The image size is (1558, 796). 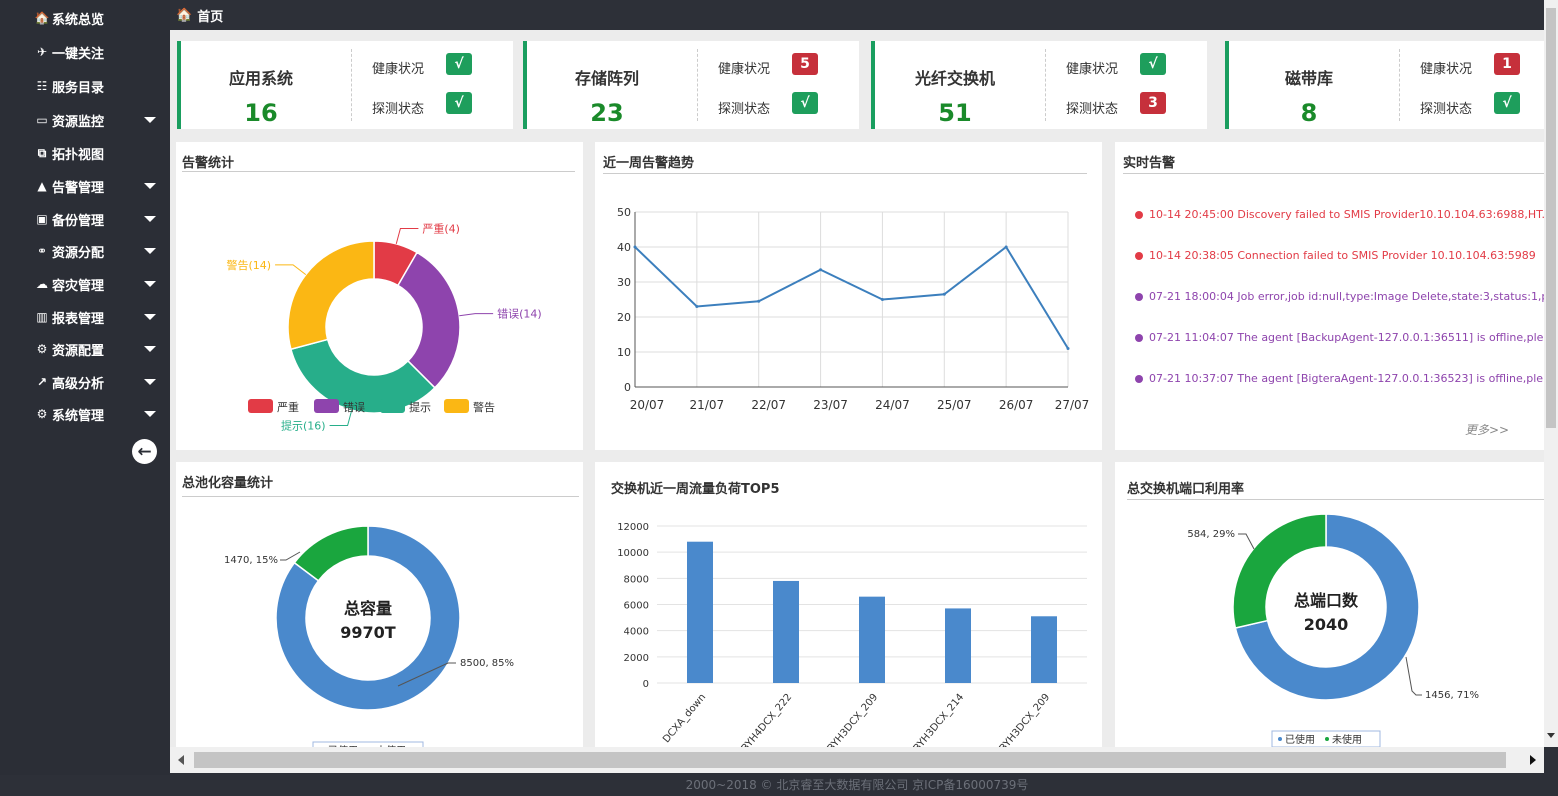 I want to click on sidebar-item: ⧉ 拓扑视图, so click(x=85, y=153).